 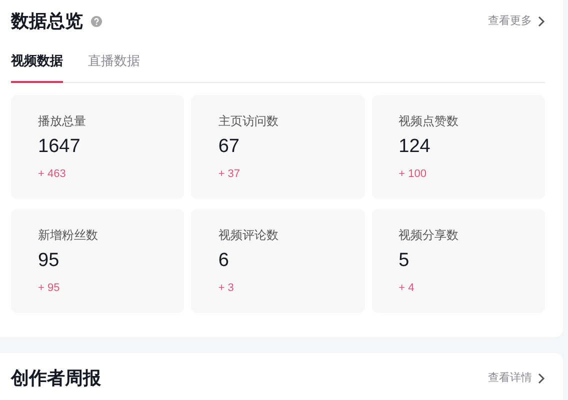 I want to click on metric-label: 视频点赞数, so click(x=428, y=121).